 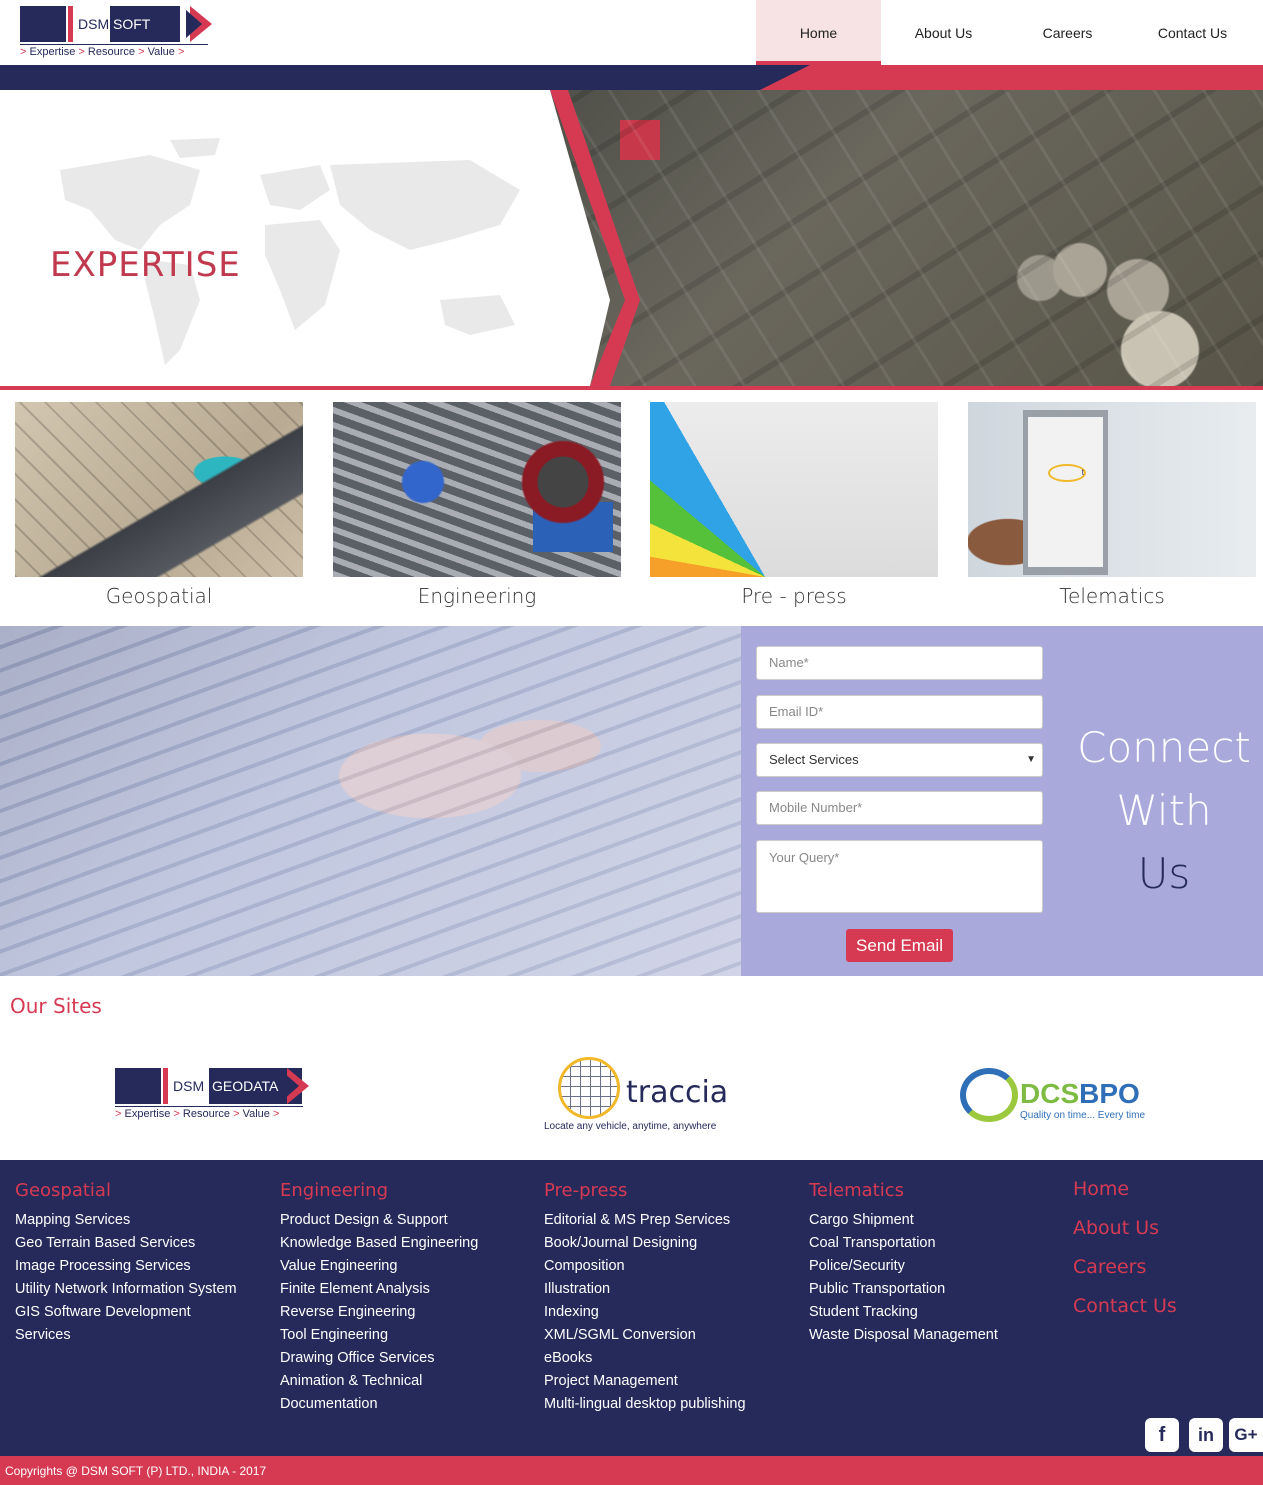 What do you see at coordinates (1031, 759) in the screenshot?
I see `caret-down-icon: ▼` at bounding box center [1031, 759].